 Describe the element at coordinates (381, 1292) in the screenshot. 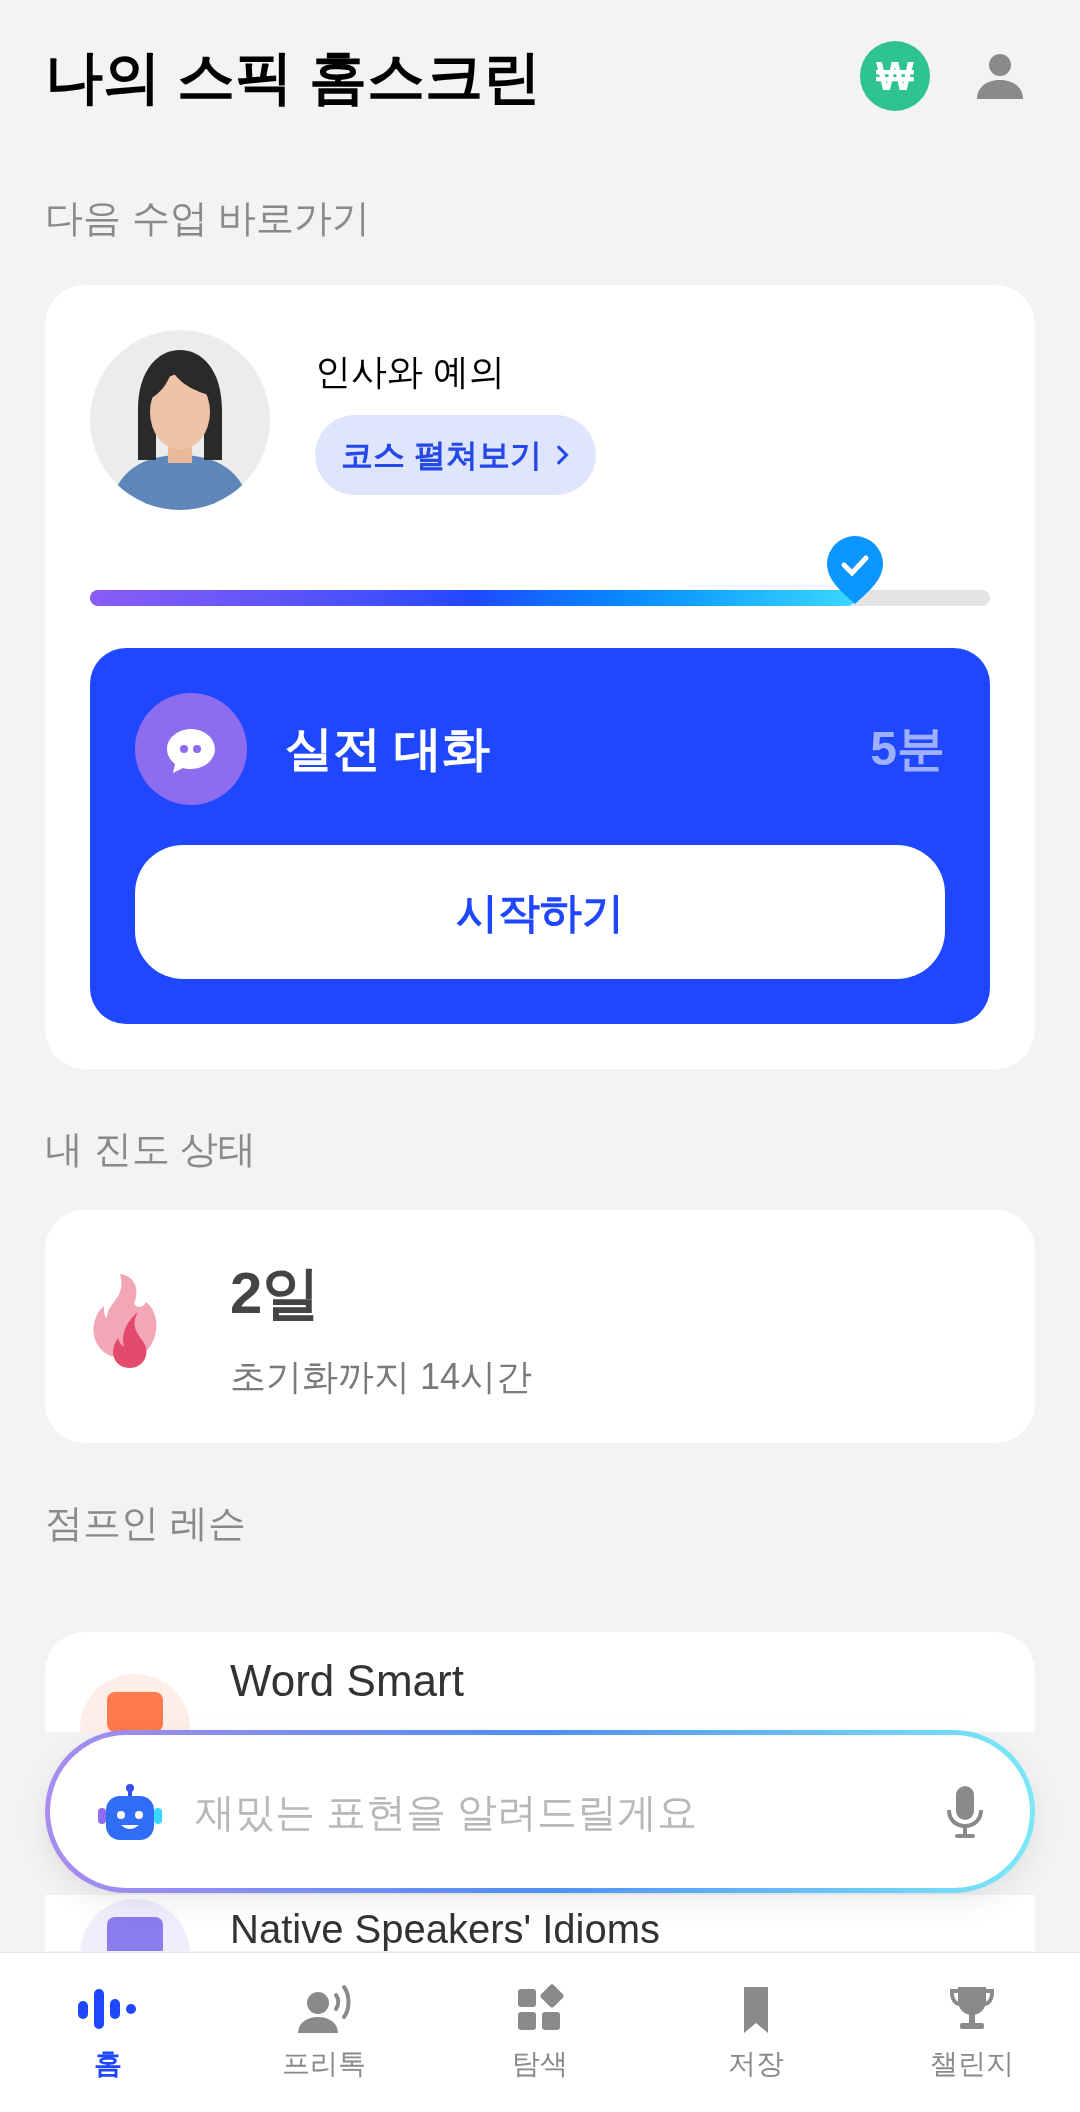

I see `streak-days: 2일` at that location.